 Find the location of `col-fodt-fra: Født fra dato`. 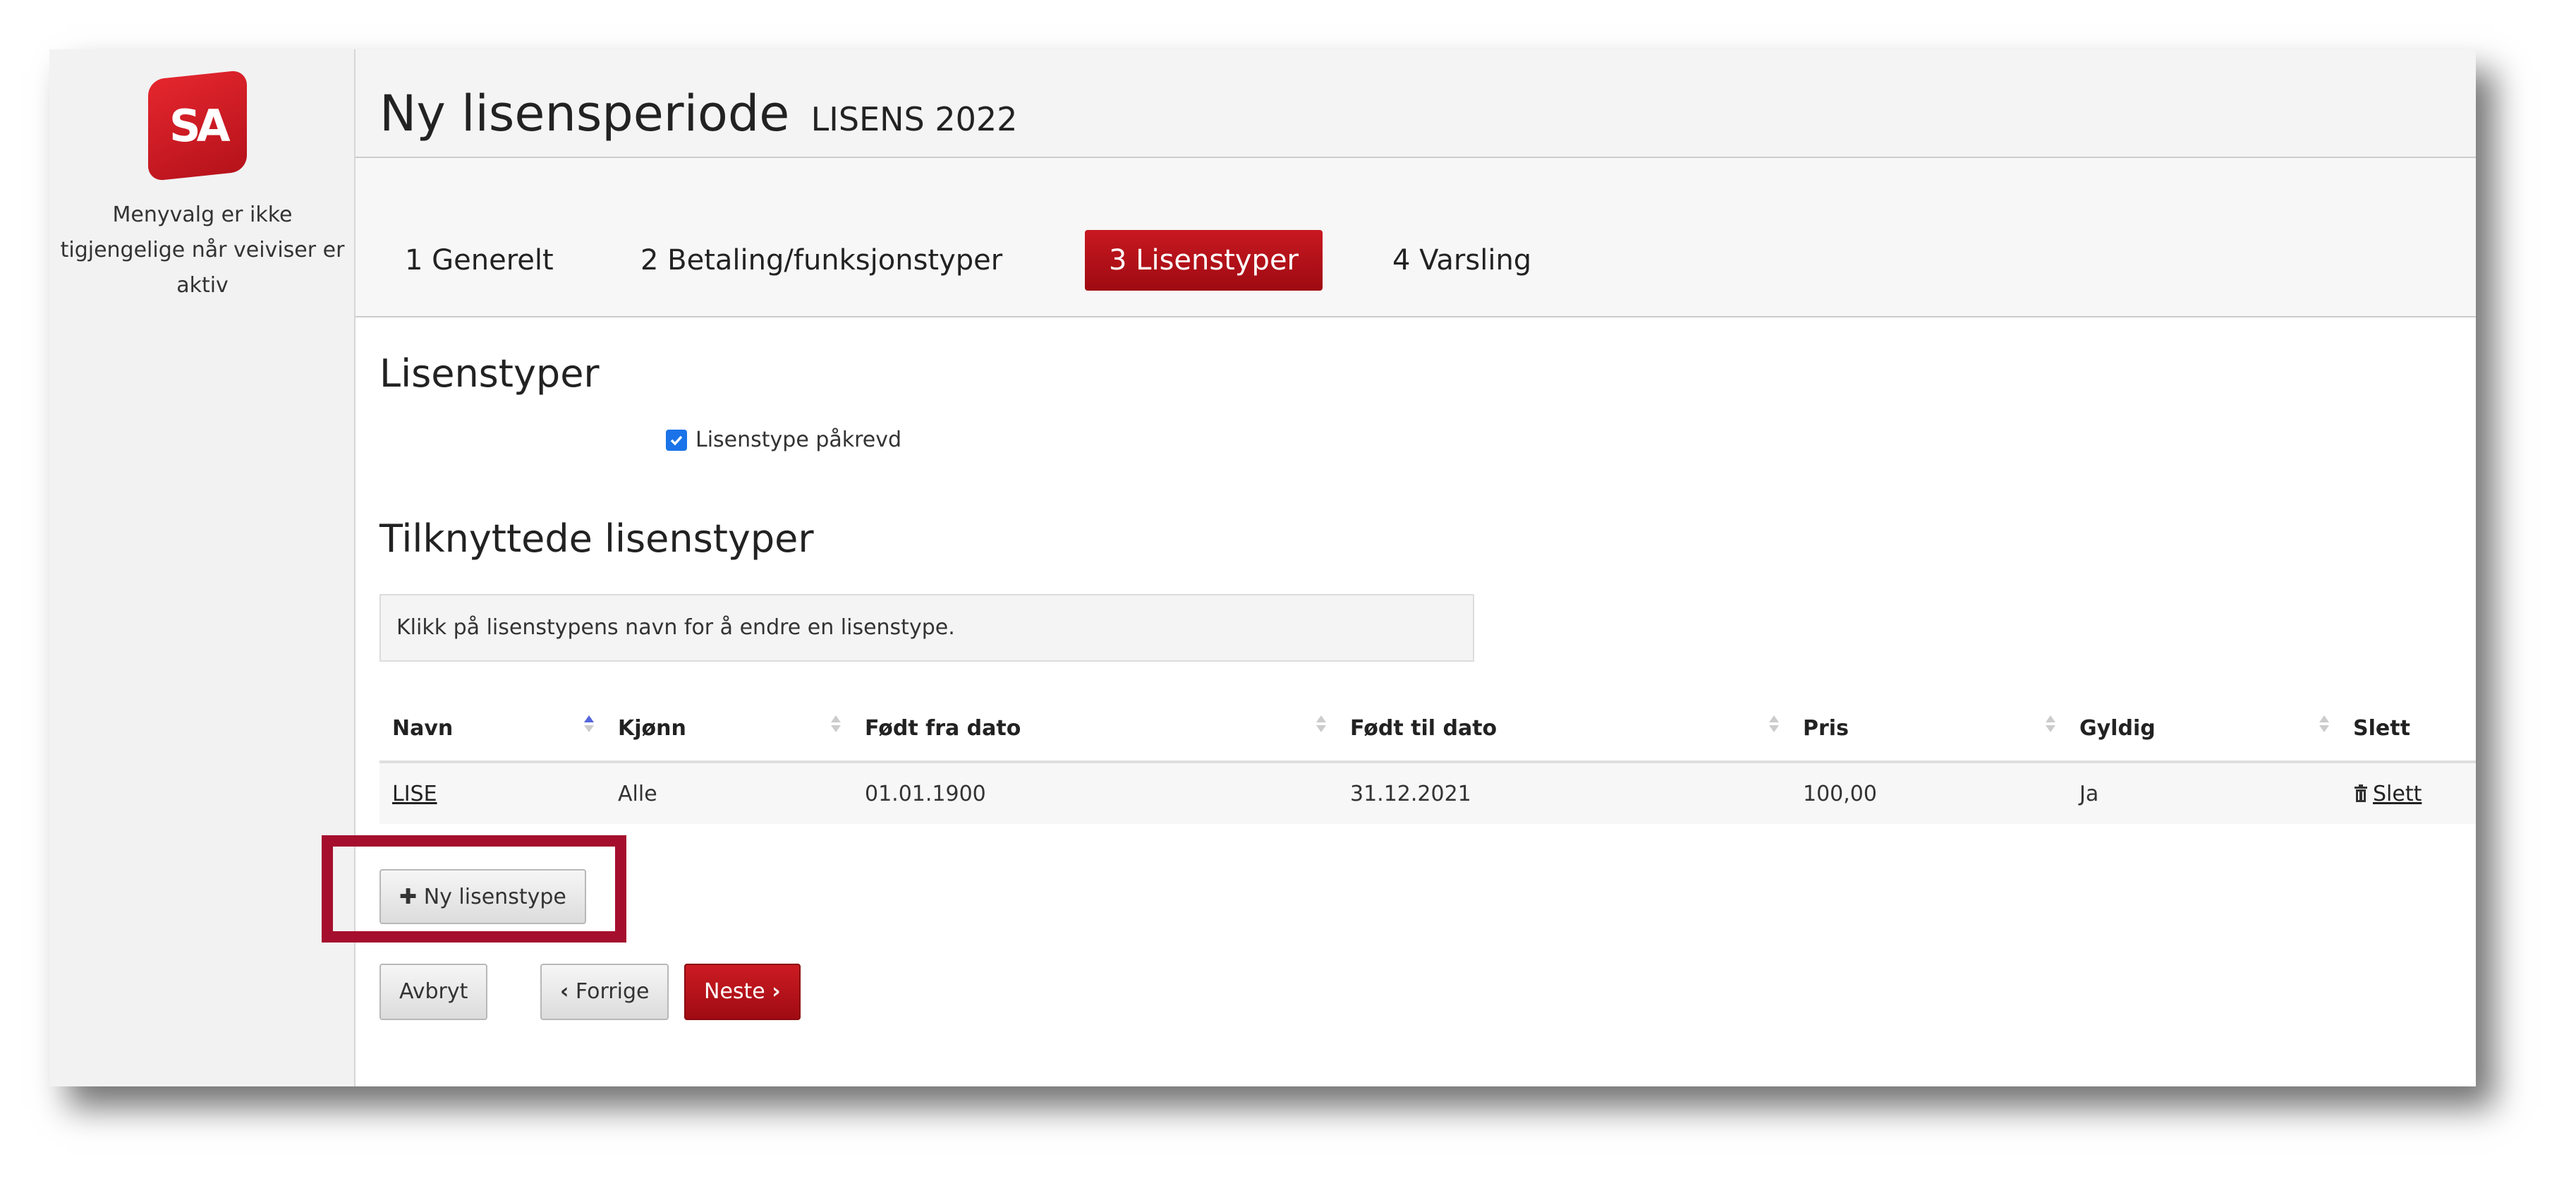

col-fodt-fra: Født fra dato is located at coordinates (1094, 729).